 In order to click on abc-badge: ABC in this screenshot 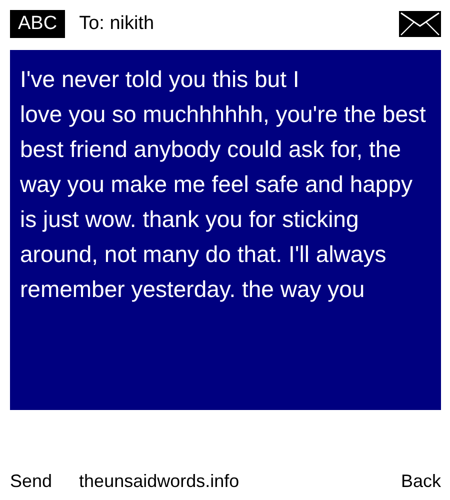, I will do `click(38, 24)`.